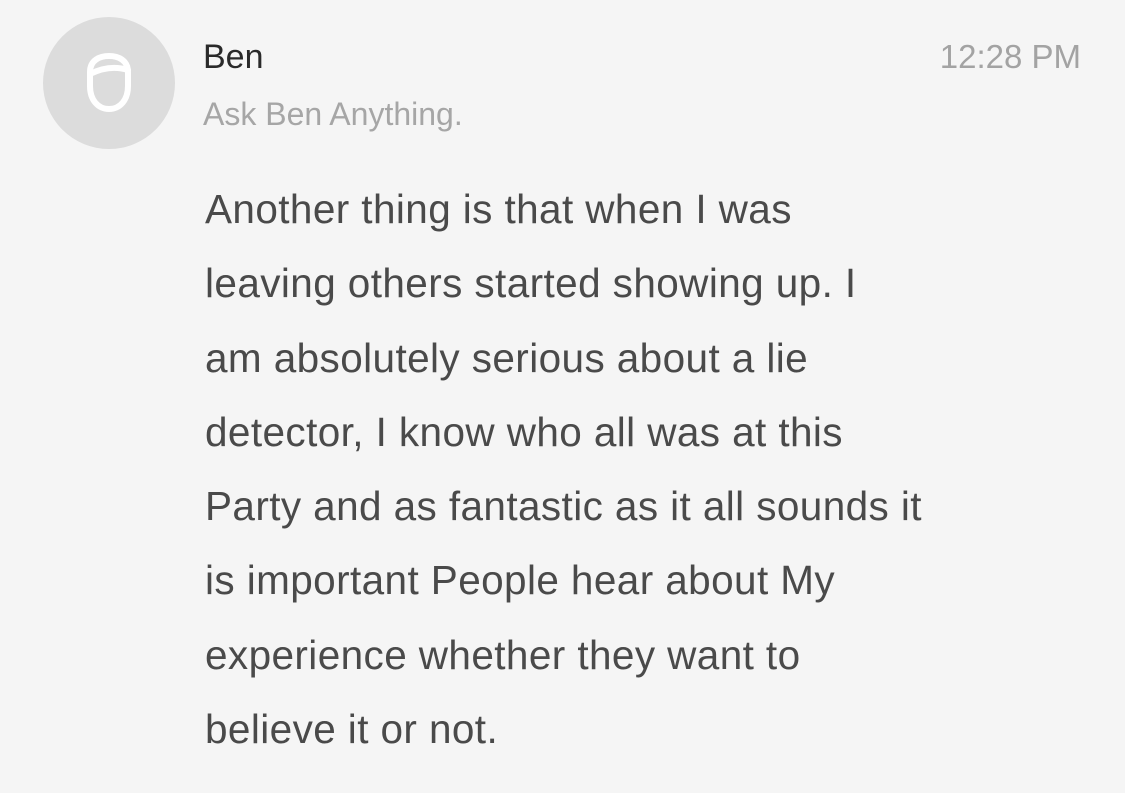 The image size is (1125, 793). I want to click on message-timestamp: 12:28 PM, so click(1010, 56).